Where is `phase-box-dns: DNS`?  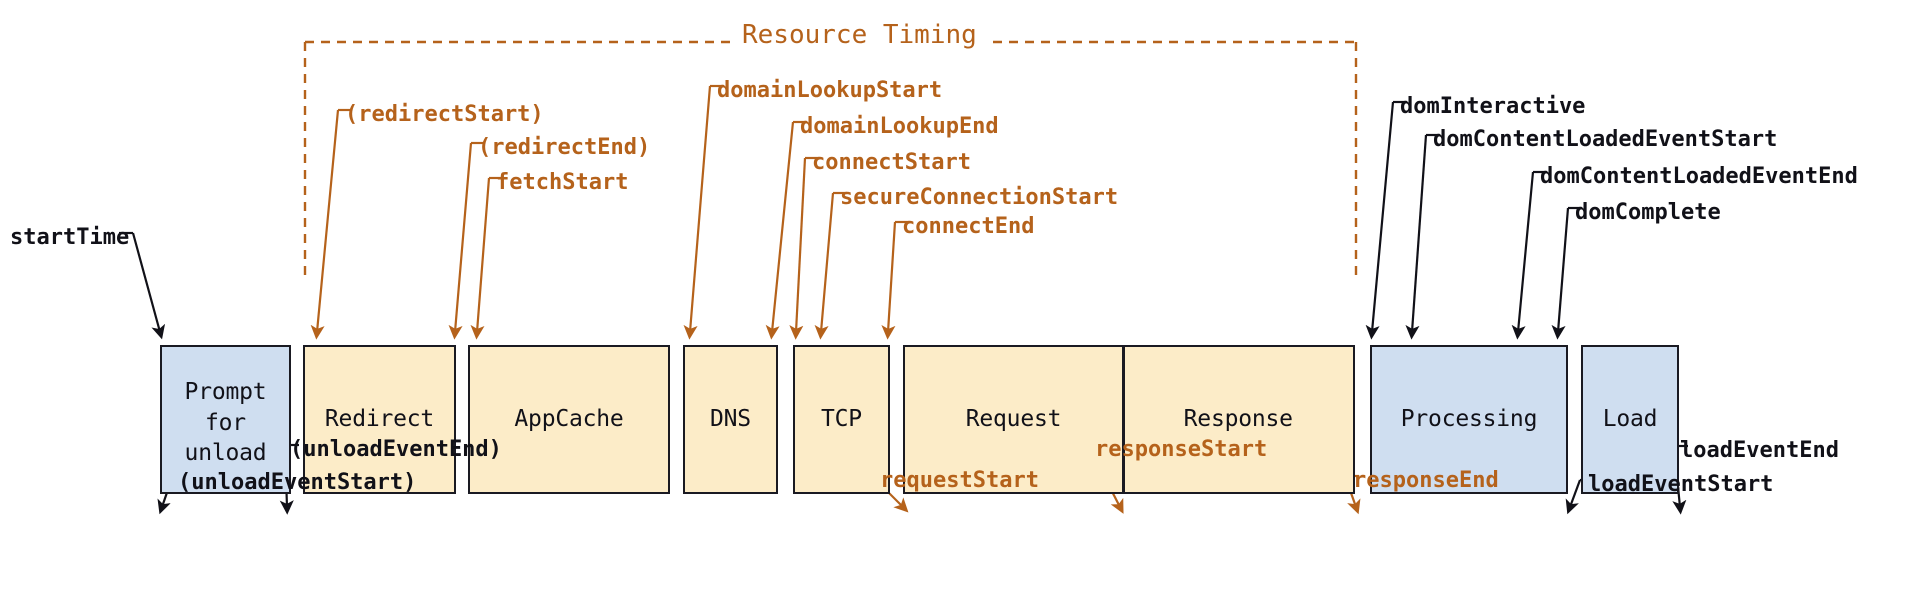
phase-box-dns: DNS is located at coordinates (730, 419).